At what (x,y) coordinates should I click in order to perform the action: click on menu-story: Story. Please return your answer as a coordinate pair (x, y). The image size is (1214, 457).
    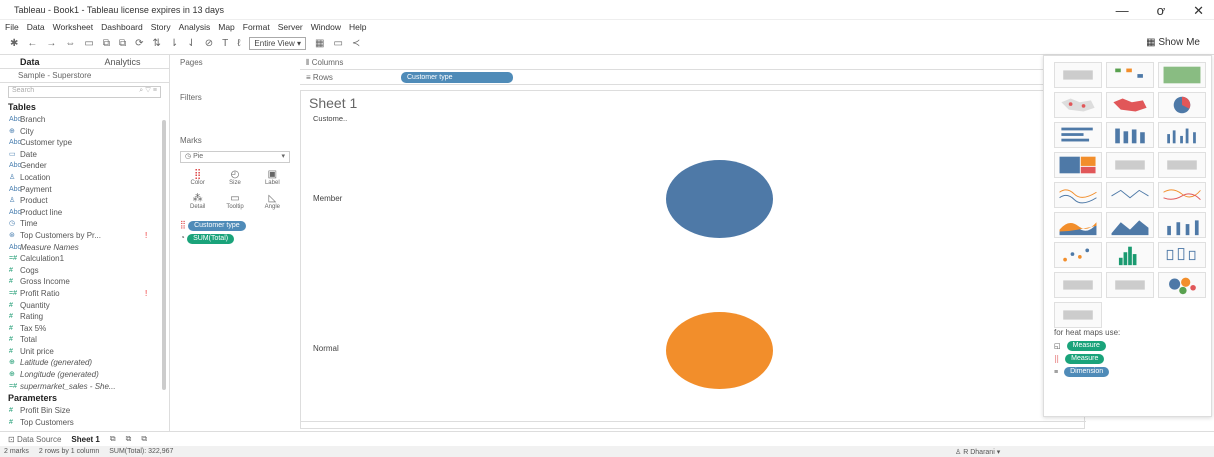
    Looking at the image, I should click on (161, 27).